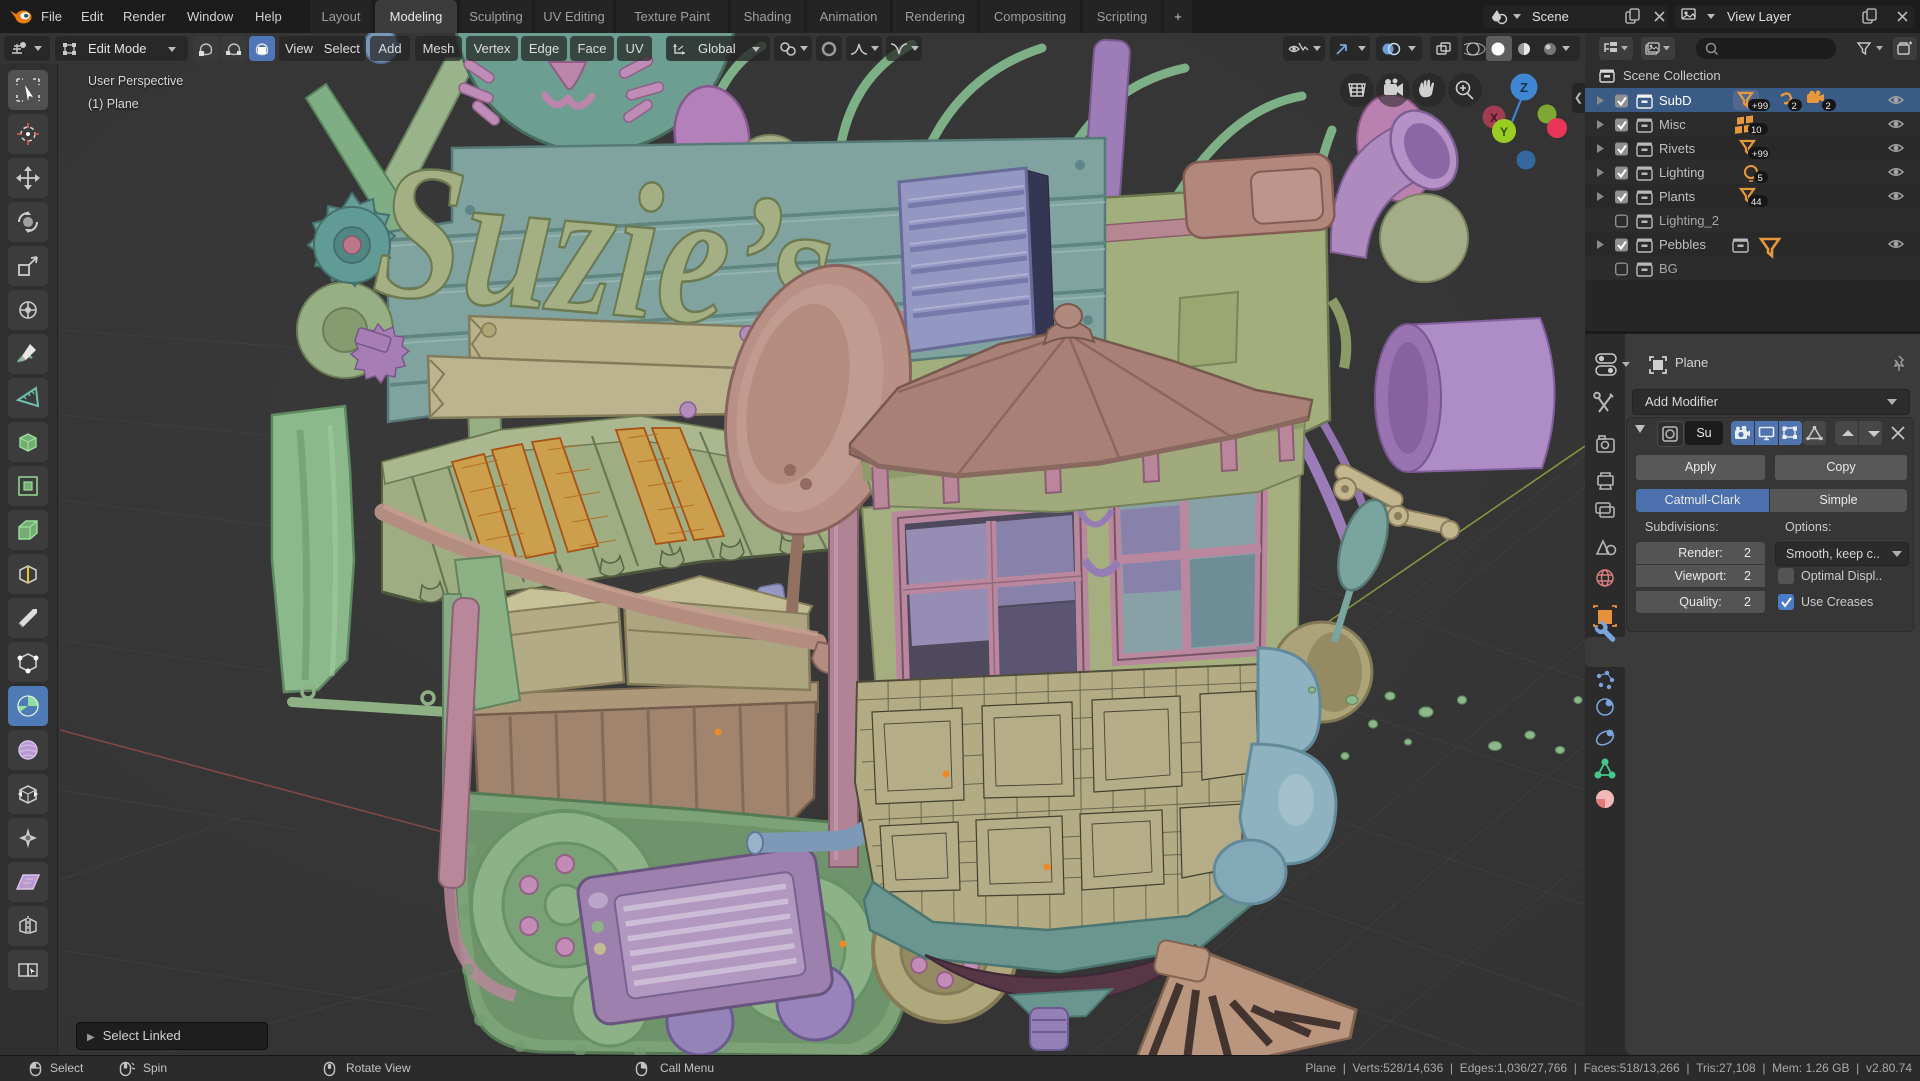 Image resolution: width=1920 pixels, height=1081 pixels. What do you see at coordinates (1668, 268) in the screenshot?
I see `svg-text: BG` at bounding box center [1668, 268].